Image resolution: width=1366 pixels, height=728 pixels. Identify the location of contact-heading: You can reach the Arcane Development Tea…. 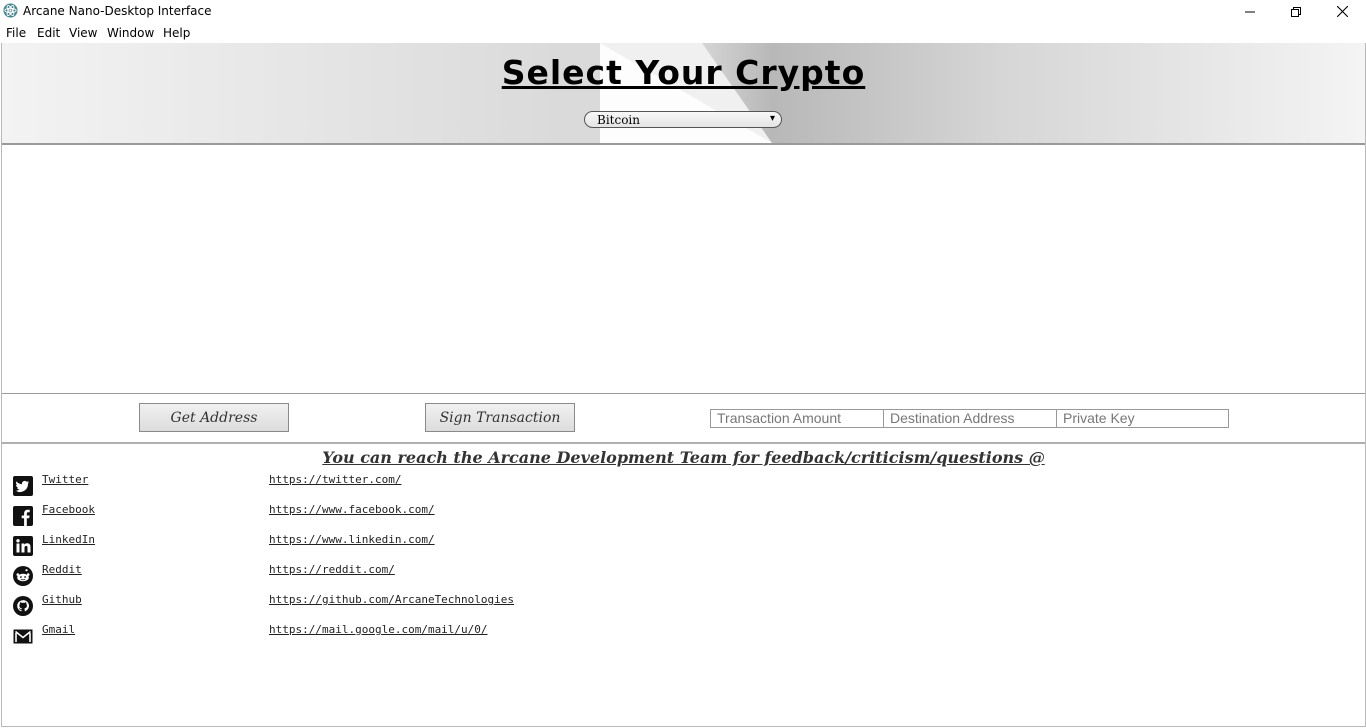
(683, 457).